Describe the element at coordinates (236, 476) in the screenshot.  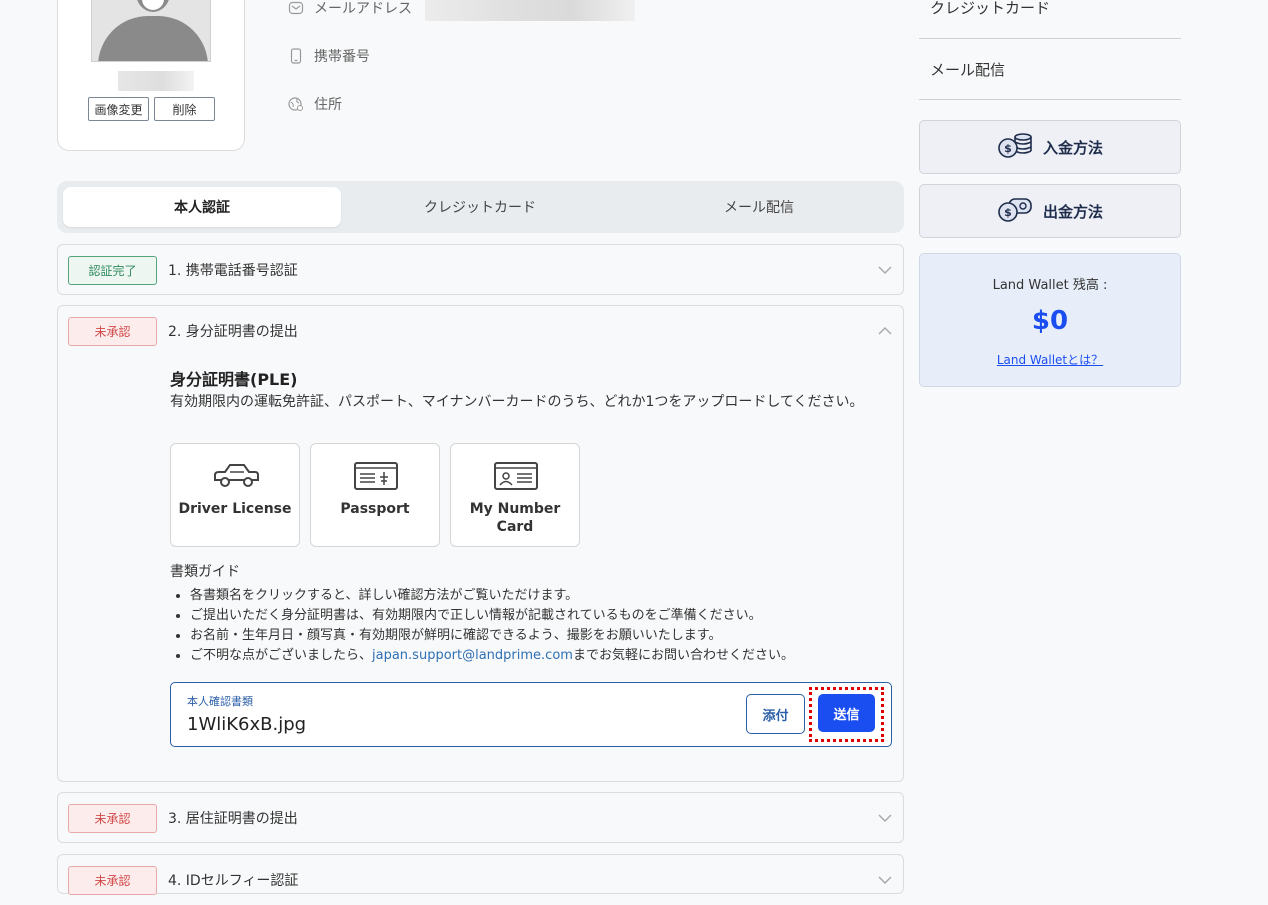
I see `car-icon` at that location.